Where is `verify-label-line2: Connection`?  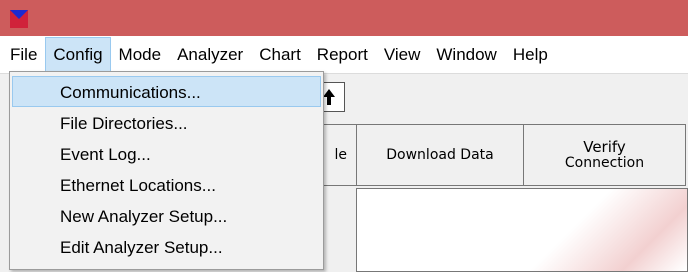 verify-label-line2: Connection is located at coordinates (604, 163).